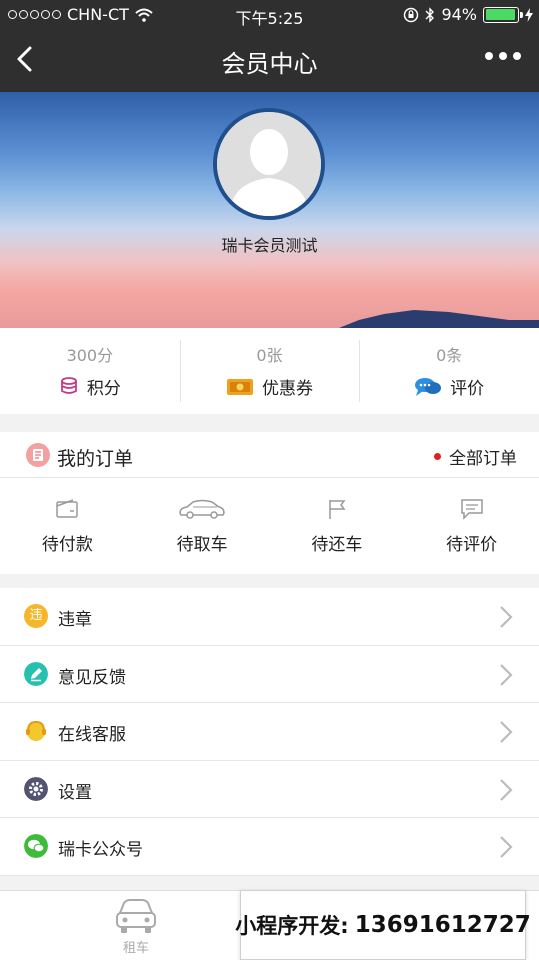 The height and width of the screenshot is (960, 539). I want to click on battery-icon, so click(503, 14).